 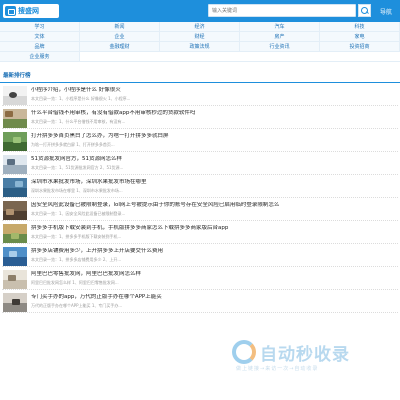 I want to click on section-title: 最新排行榜, so click(x=200, y=74).